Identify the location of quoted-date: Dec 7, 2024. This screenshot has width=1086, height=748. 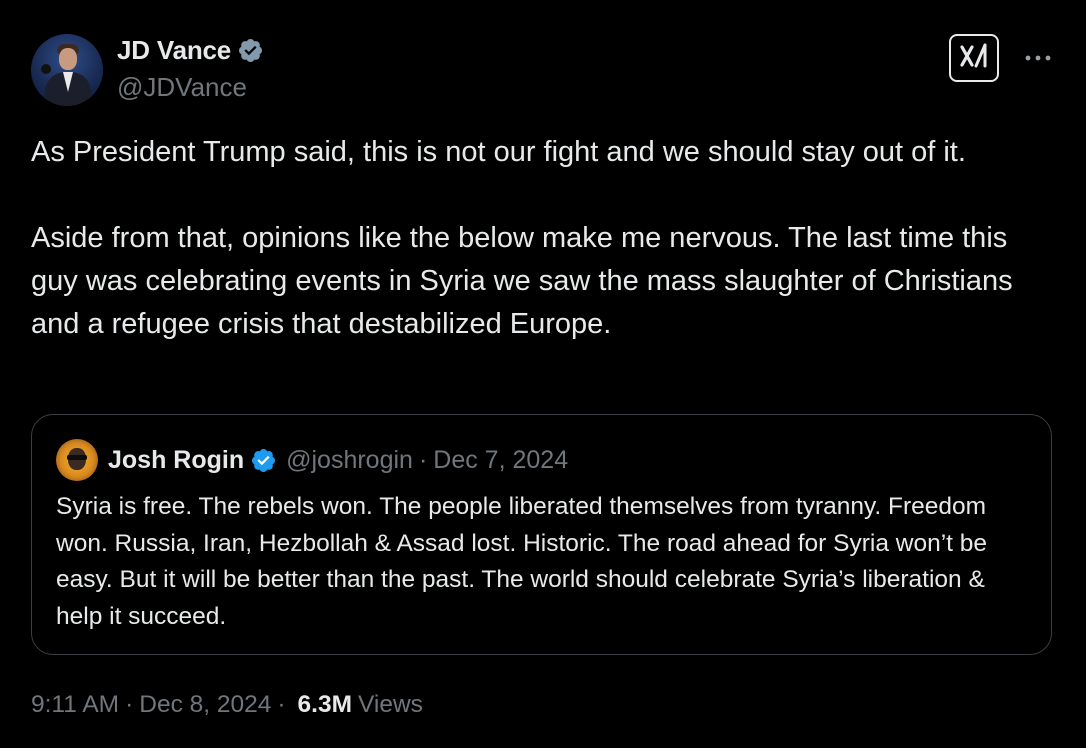
(501, 459).